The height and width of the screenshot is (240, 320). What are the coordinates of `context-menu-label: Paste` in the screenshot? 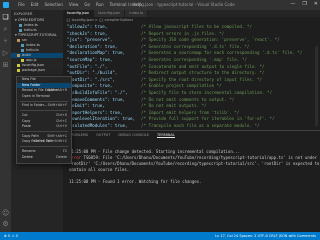 It's located at (26, 126).